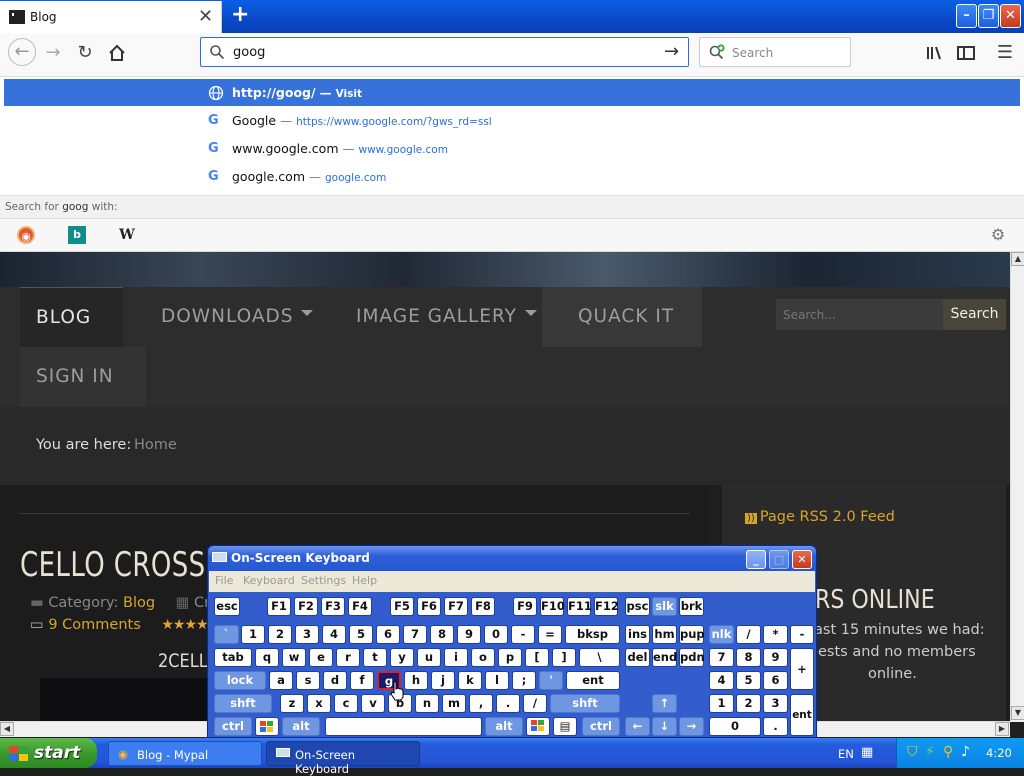  Describe the element at coordinates (504, 726) in the screenshot. I see `osk-key: alt` at that location.